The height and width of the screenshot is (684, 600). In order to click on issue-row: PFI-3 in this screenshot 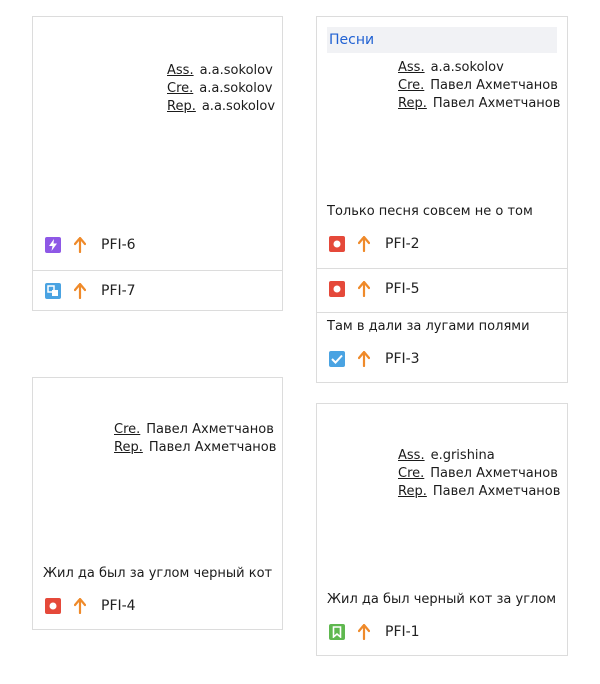, I will do `click(442, 359)`.